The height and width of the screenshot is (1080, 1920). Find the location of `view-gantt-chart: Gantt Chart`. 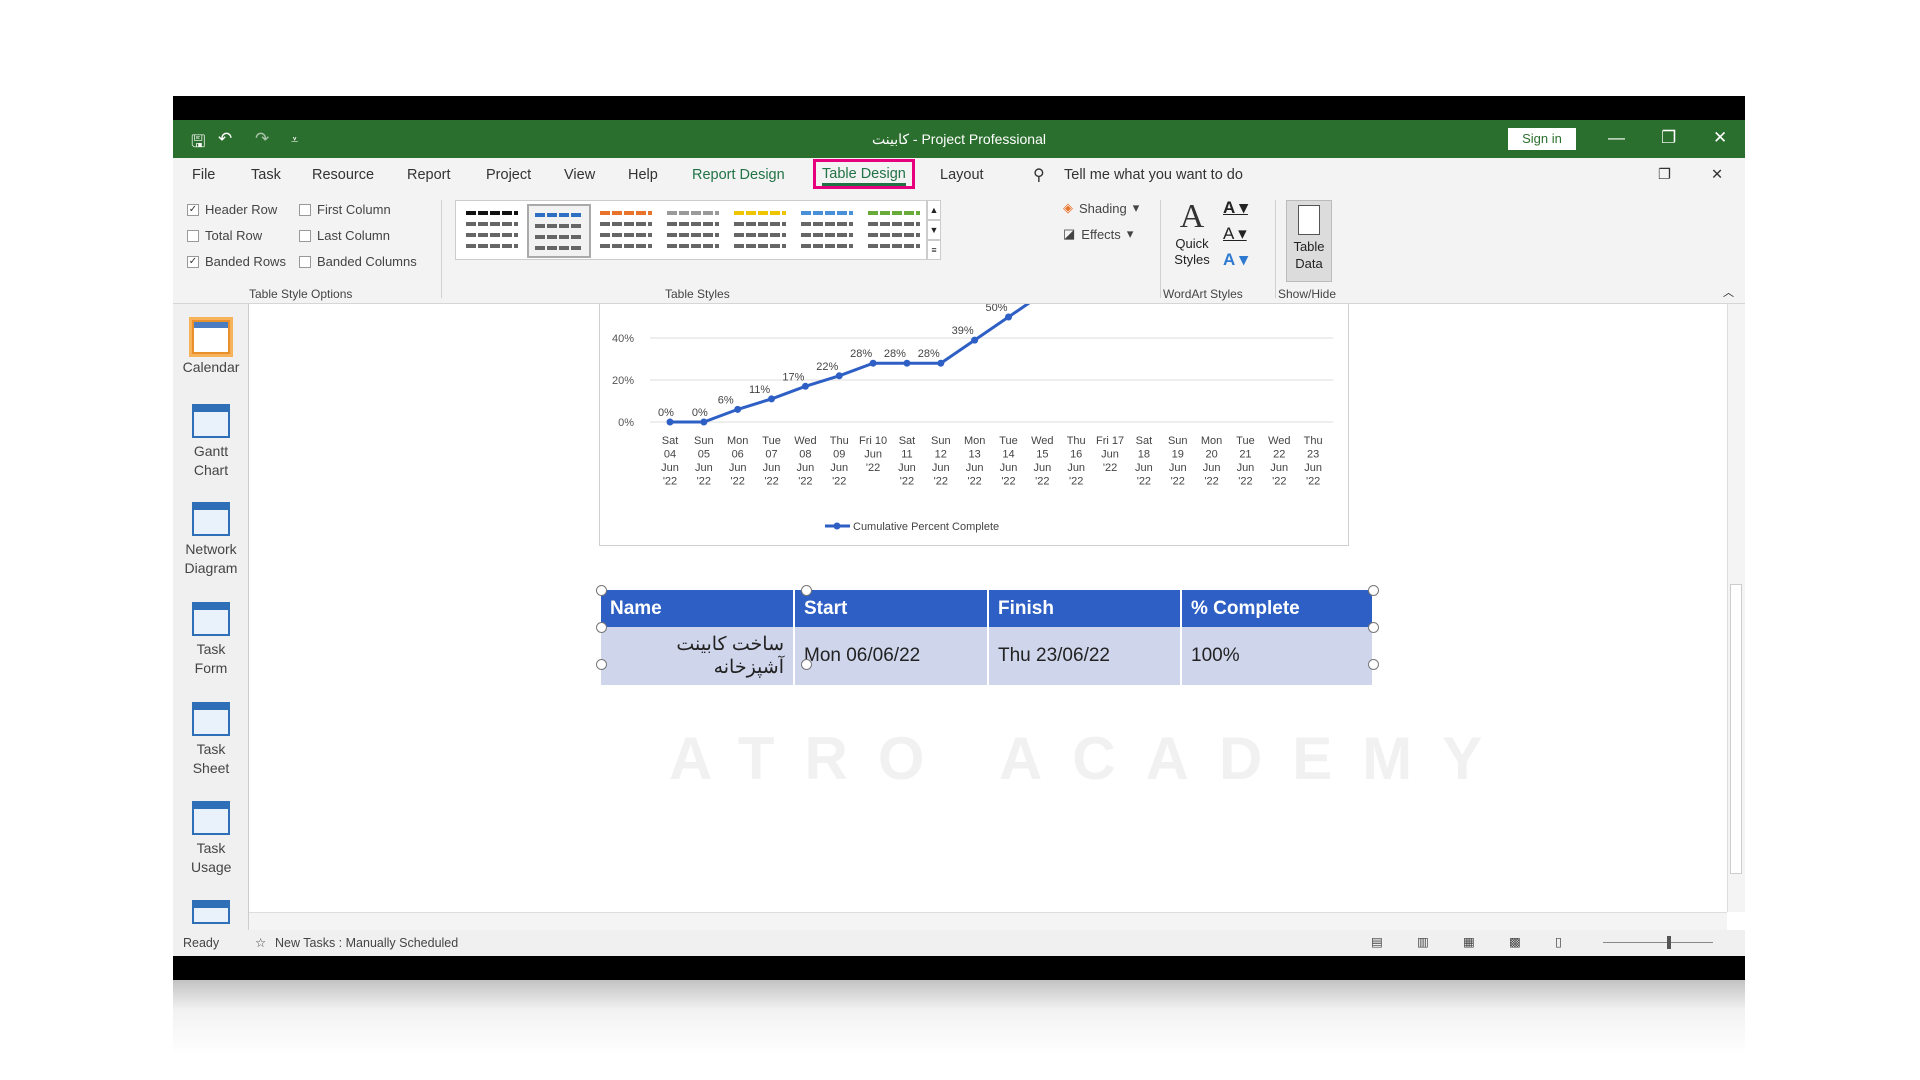

view-gantt-chart: Gantt Chart is located at coordinates (211, 442).